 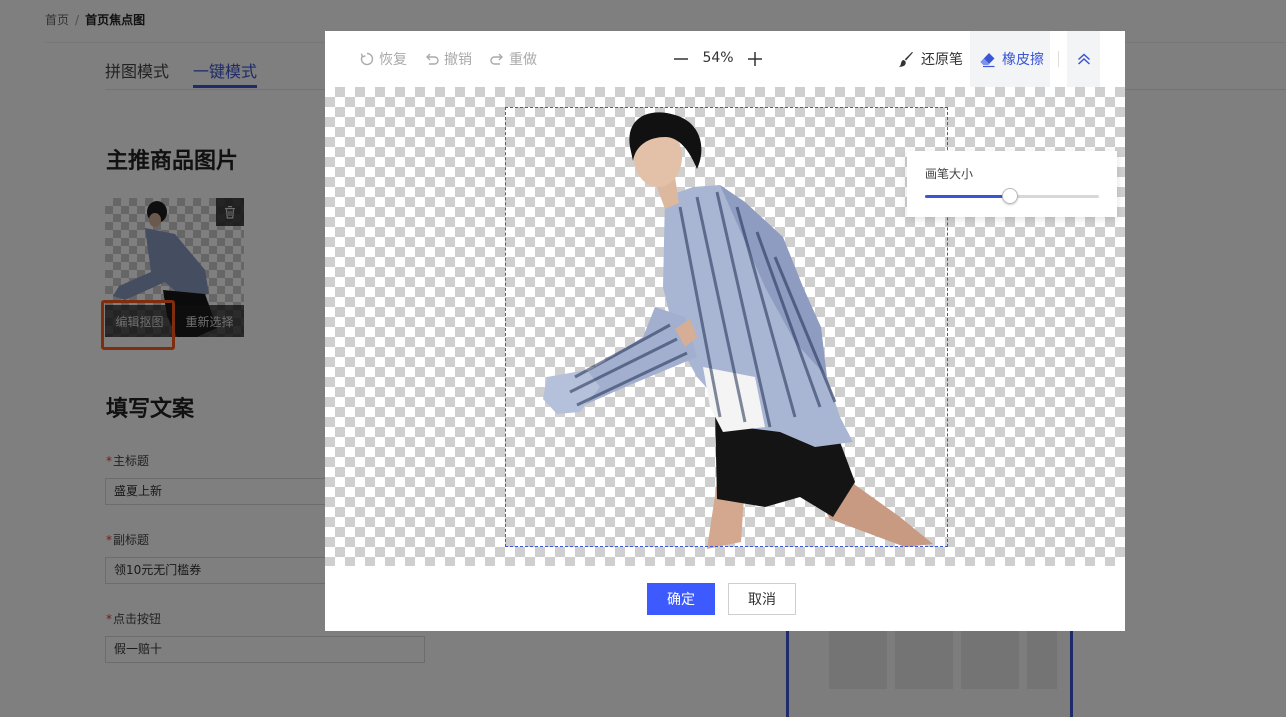 What do you see at coordinates (496, 59) in the screenshot?
I see `redo-icon` at bounding box center [496, 59].